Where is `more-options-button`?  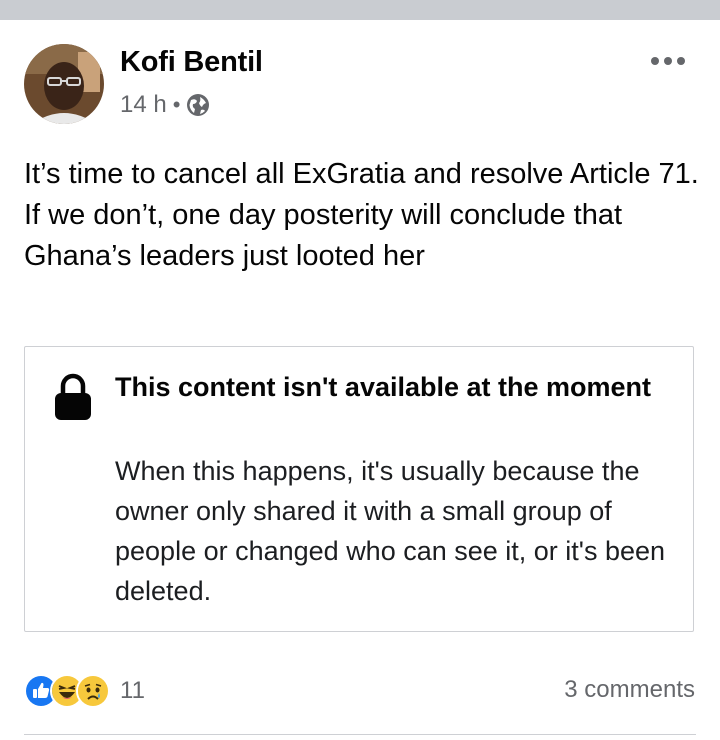 more-options-button is located at coordinates (668, 61).